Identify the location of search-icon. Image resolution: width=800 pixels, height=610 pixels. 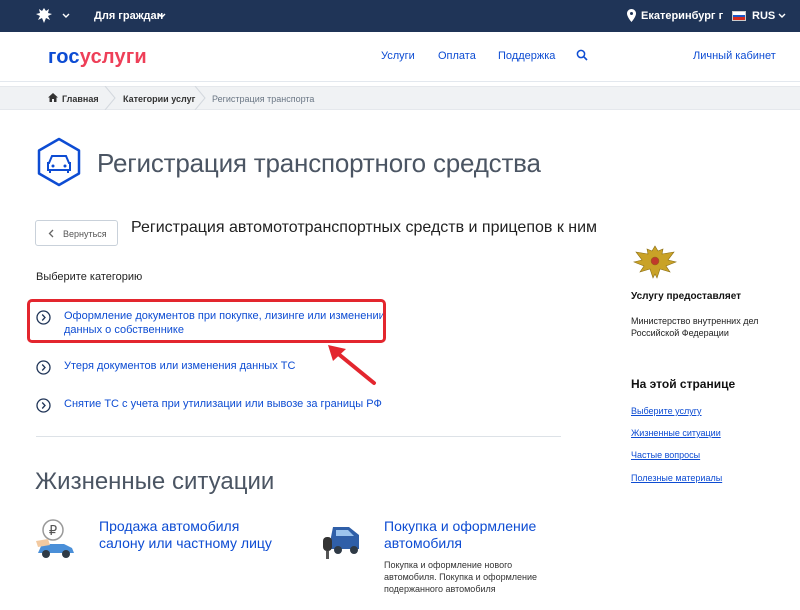
(582, 55).